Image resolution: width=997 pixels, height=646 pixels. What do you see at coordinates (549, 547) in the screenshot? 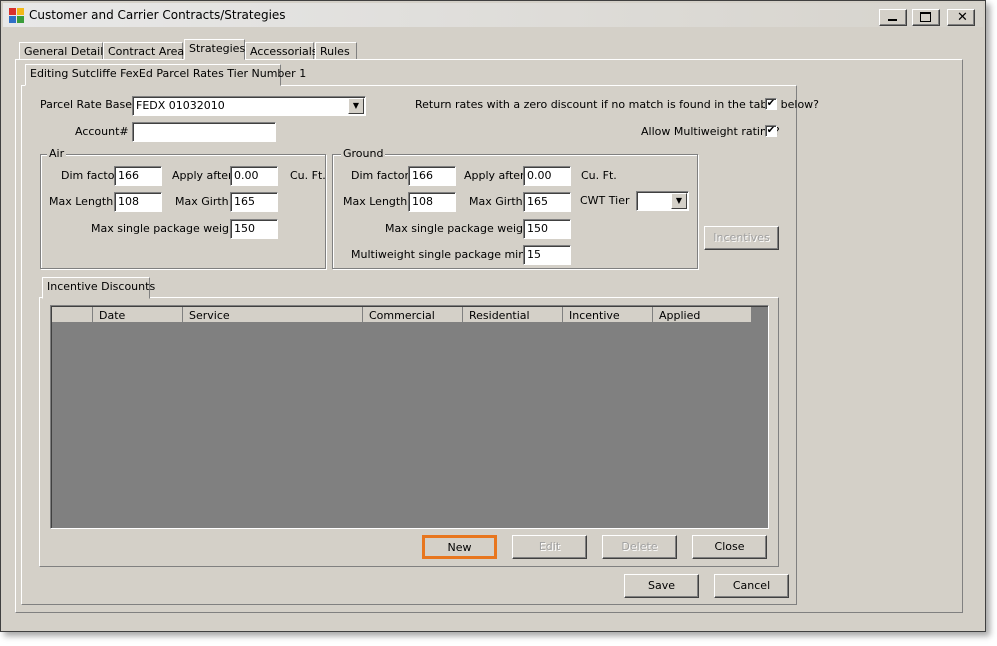
I see `edit-button: Edit` at bounding box center [549, 547].